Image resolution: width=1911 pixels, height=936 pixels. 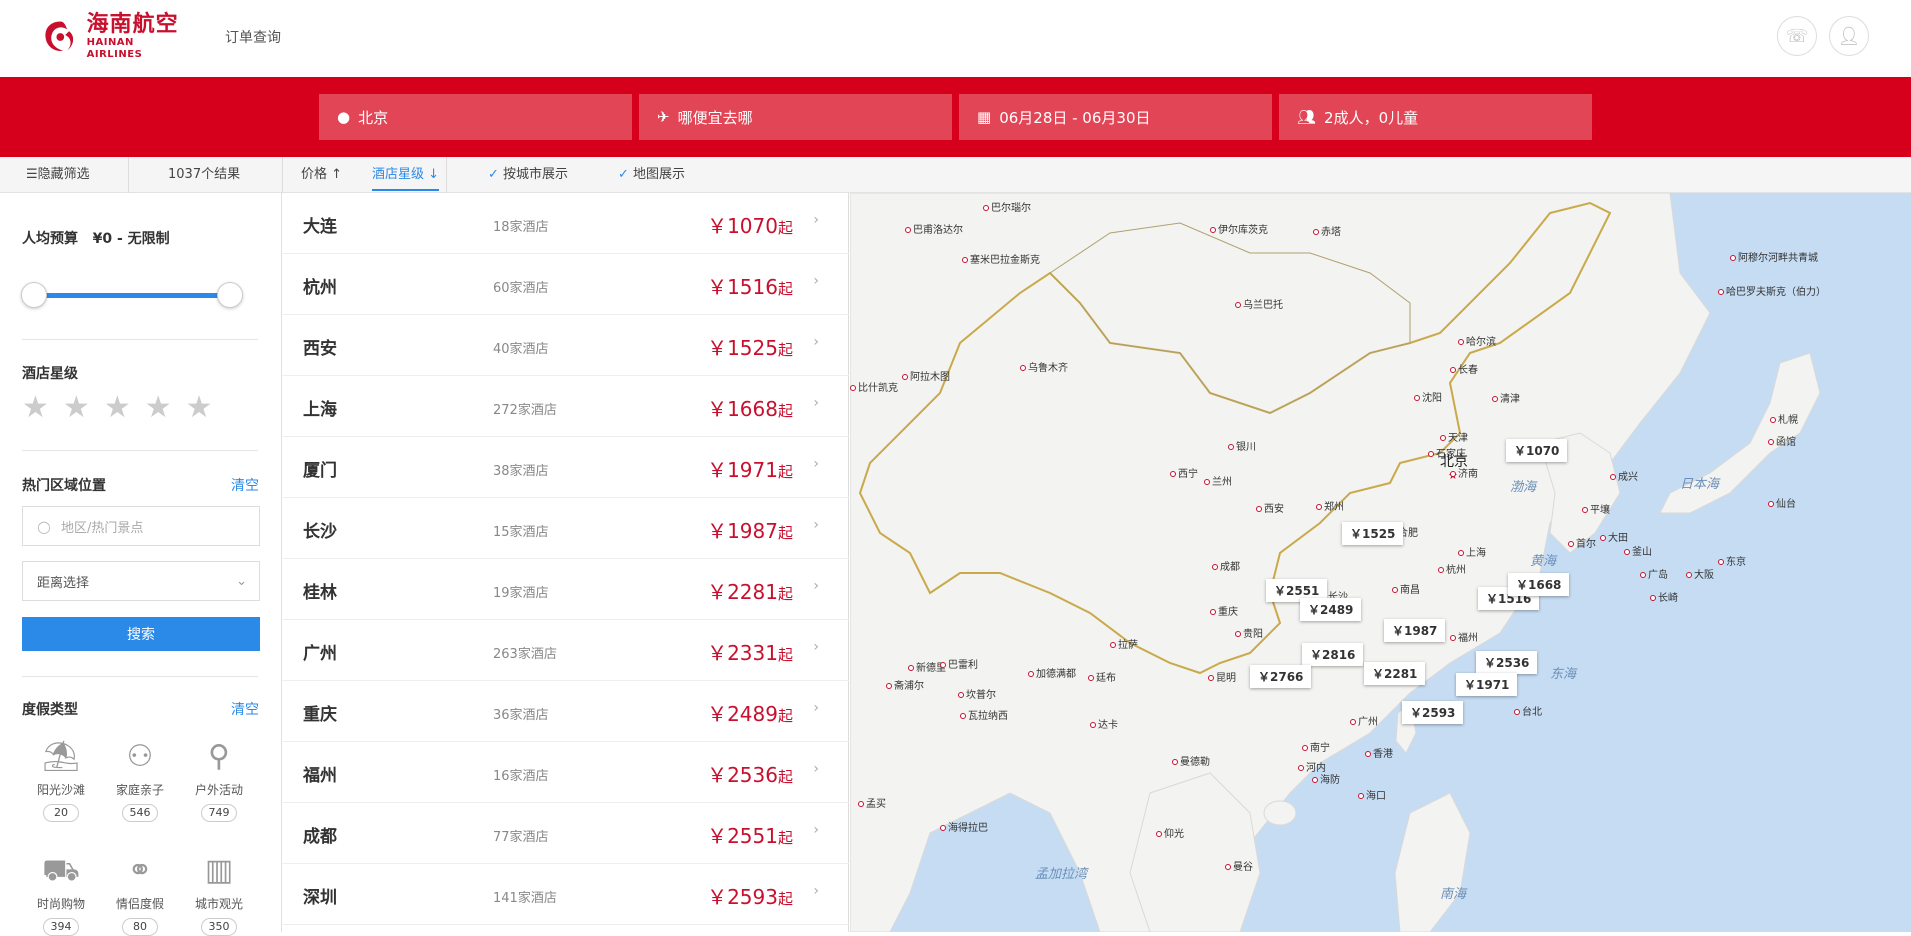 I want to click on budget-slider-min-handle, so click(x=34, y=295).